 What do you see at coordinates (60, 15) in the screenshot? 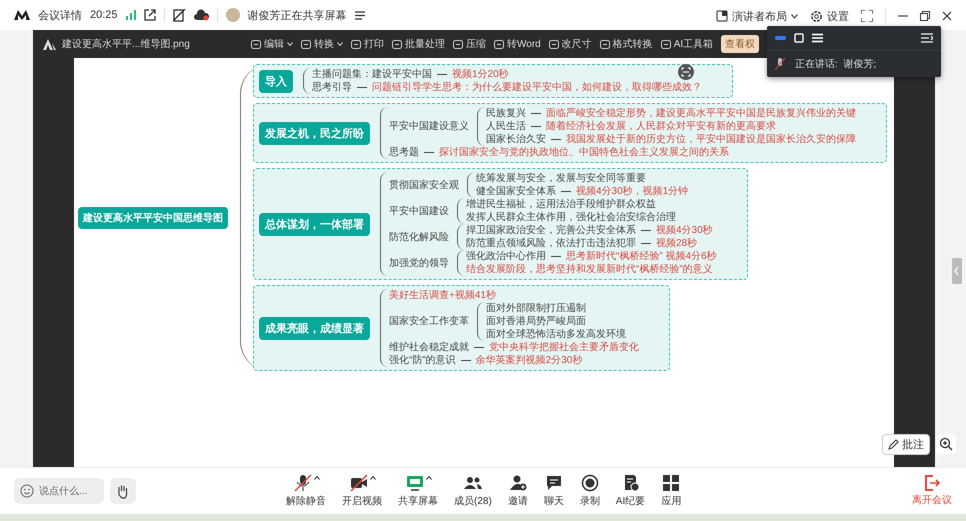
I see `meeting-info-link: 会议详情` at bounding box center [60, 15].